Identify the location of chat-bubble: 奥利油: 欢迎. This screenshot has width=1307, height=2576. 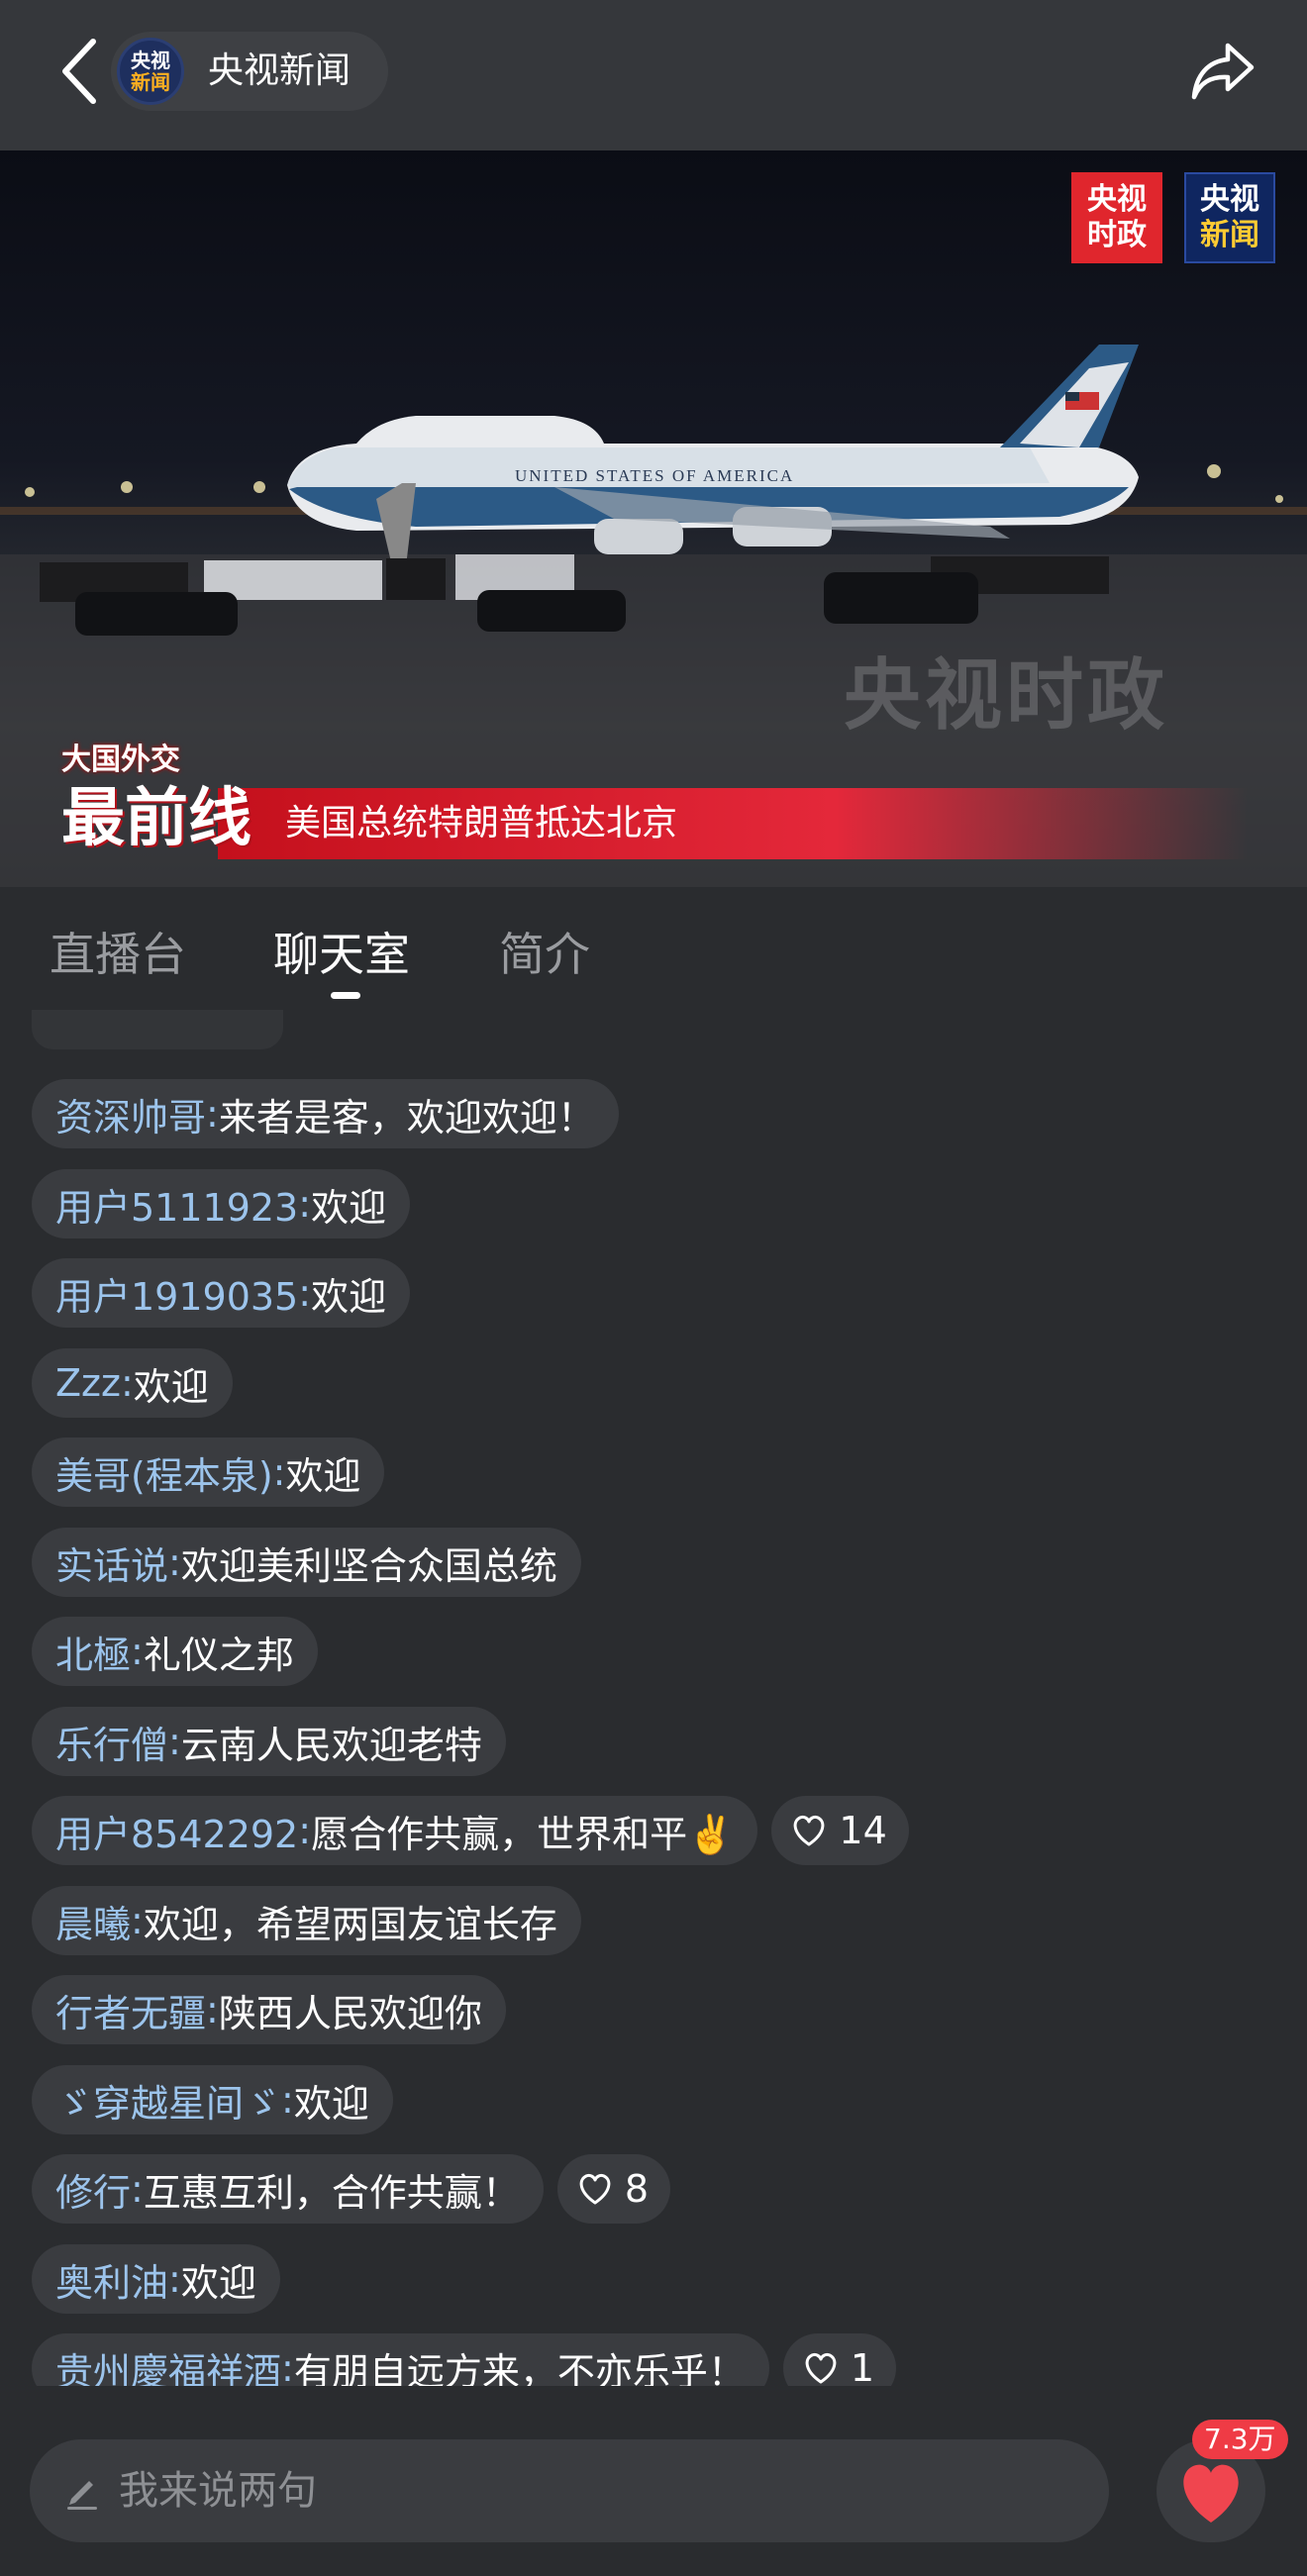
(156, 2279).